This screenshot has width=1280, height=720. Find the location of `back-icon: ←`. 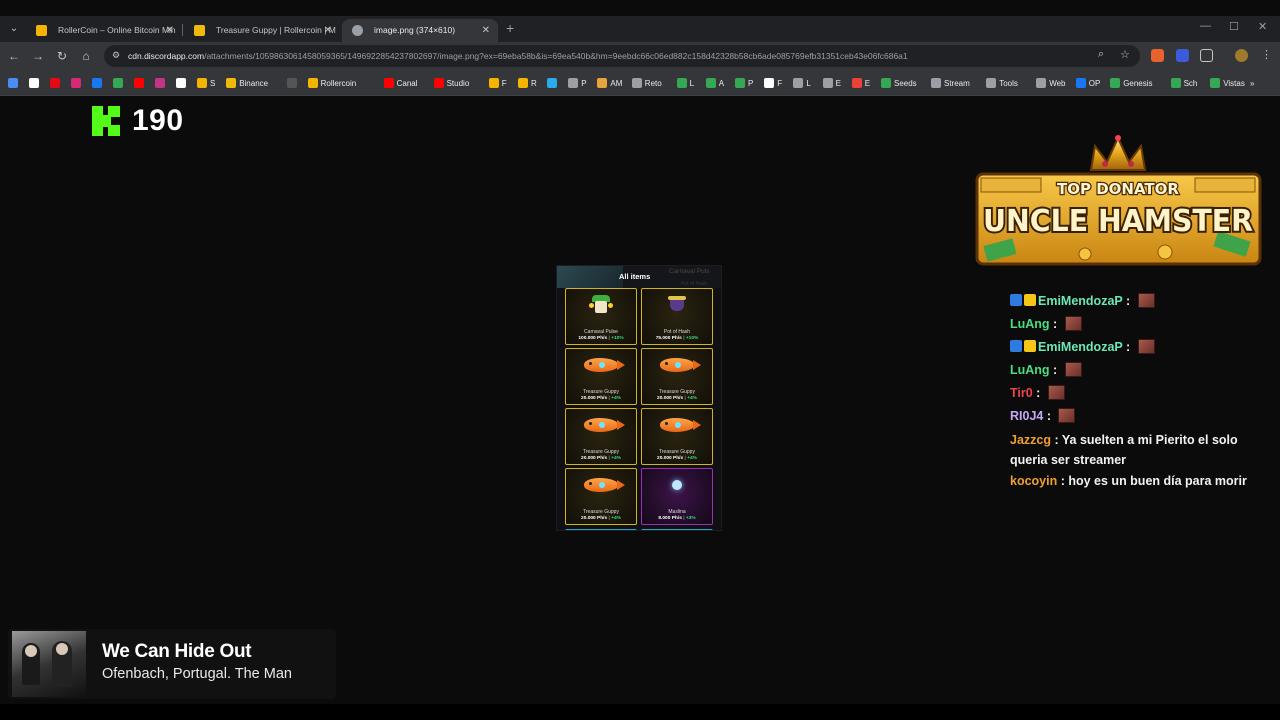

back-icon: ← is located at coordinates (14, 56).